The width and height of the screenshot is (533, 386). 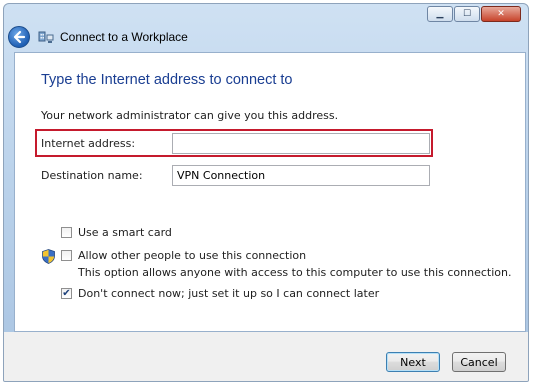 I want to click on window-controls: ▁ ☐ ✕, so click(x=474, y=14).